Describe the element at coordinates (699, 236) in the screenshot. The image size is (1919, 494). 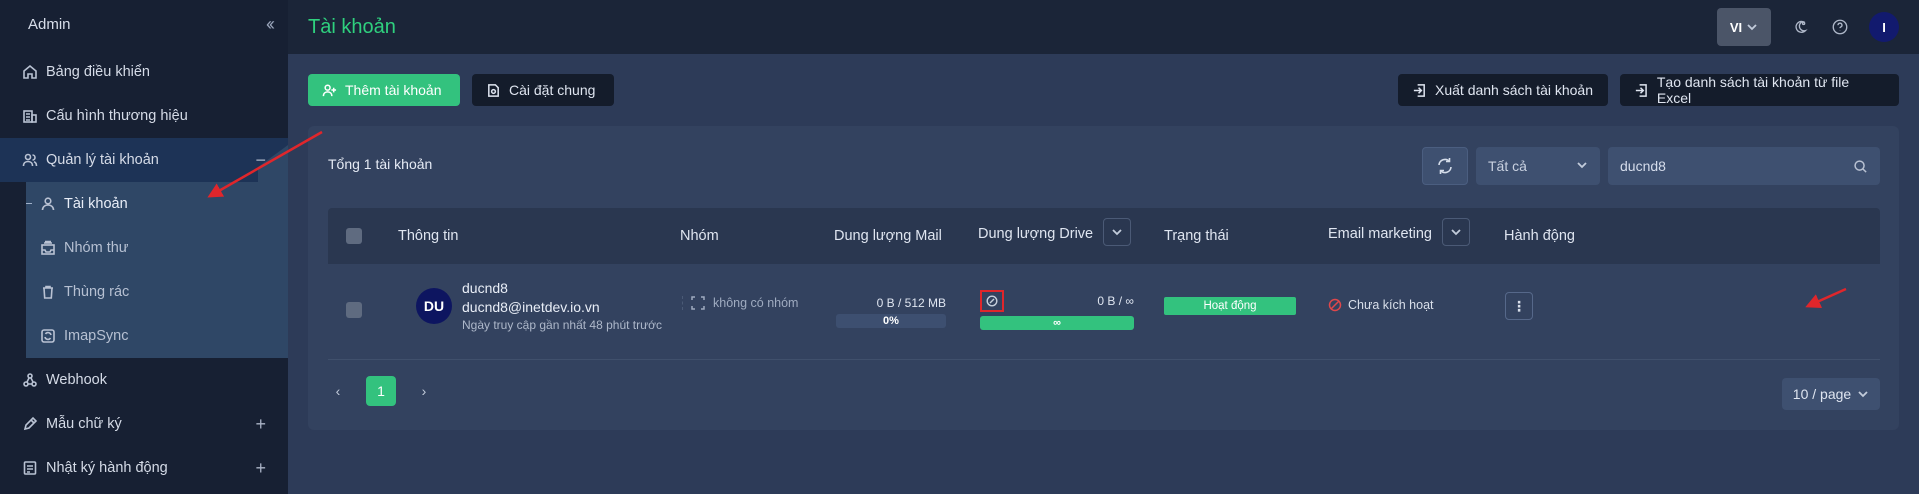
I see `header-group: Nhóm` at that location.